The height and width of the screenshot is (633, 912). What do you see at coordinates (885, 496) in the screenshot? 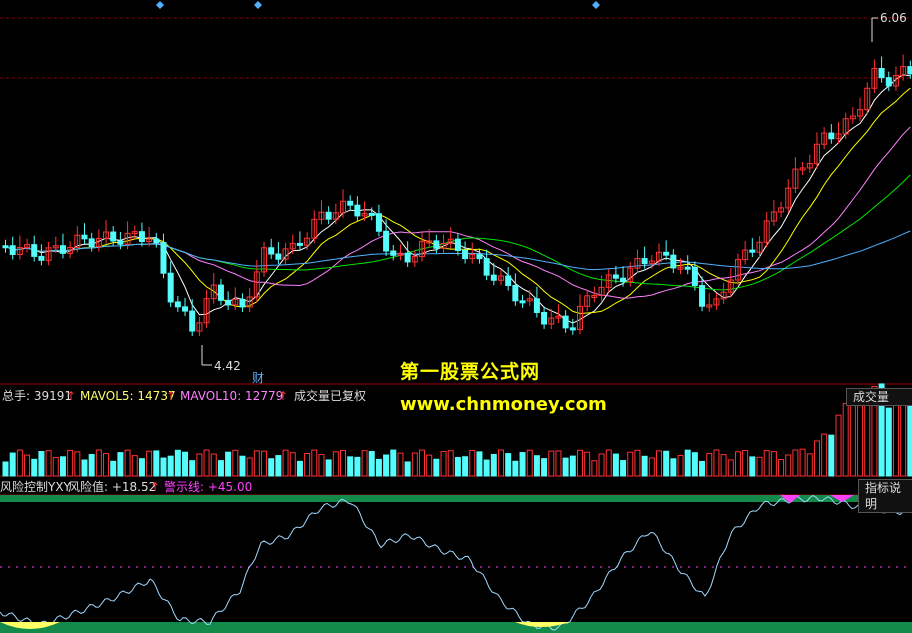
I see `indicator-help-button: 指标说明` at bounding box center [885, 496].